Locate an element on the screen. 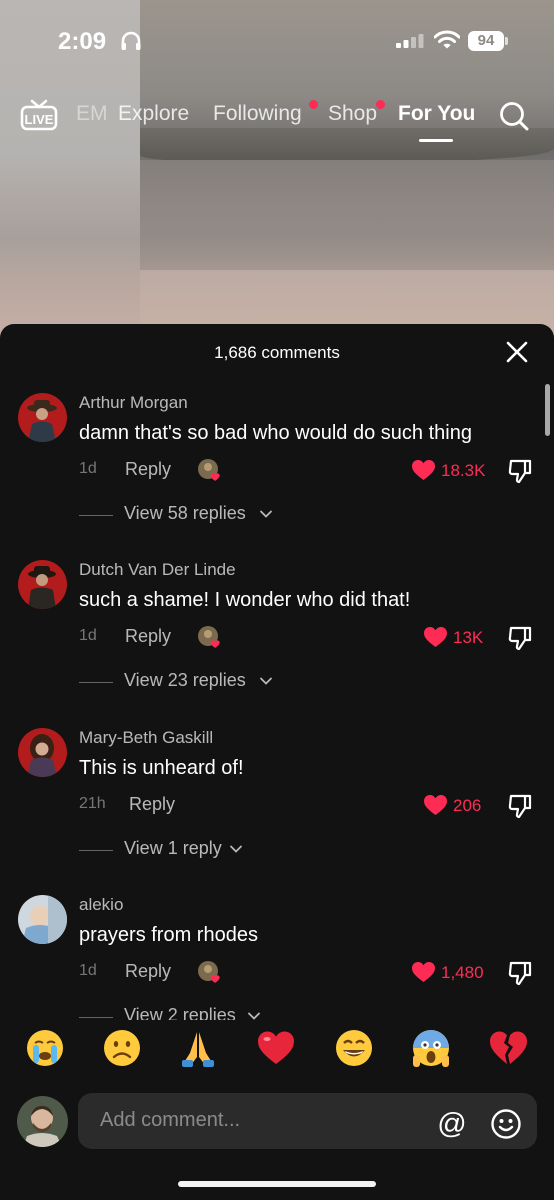 The image size is (554, 1200). comment-username: alekio is located at coordinates (101, 905).